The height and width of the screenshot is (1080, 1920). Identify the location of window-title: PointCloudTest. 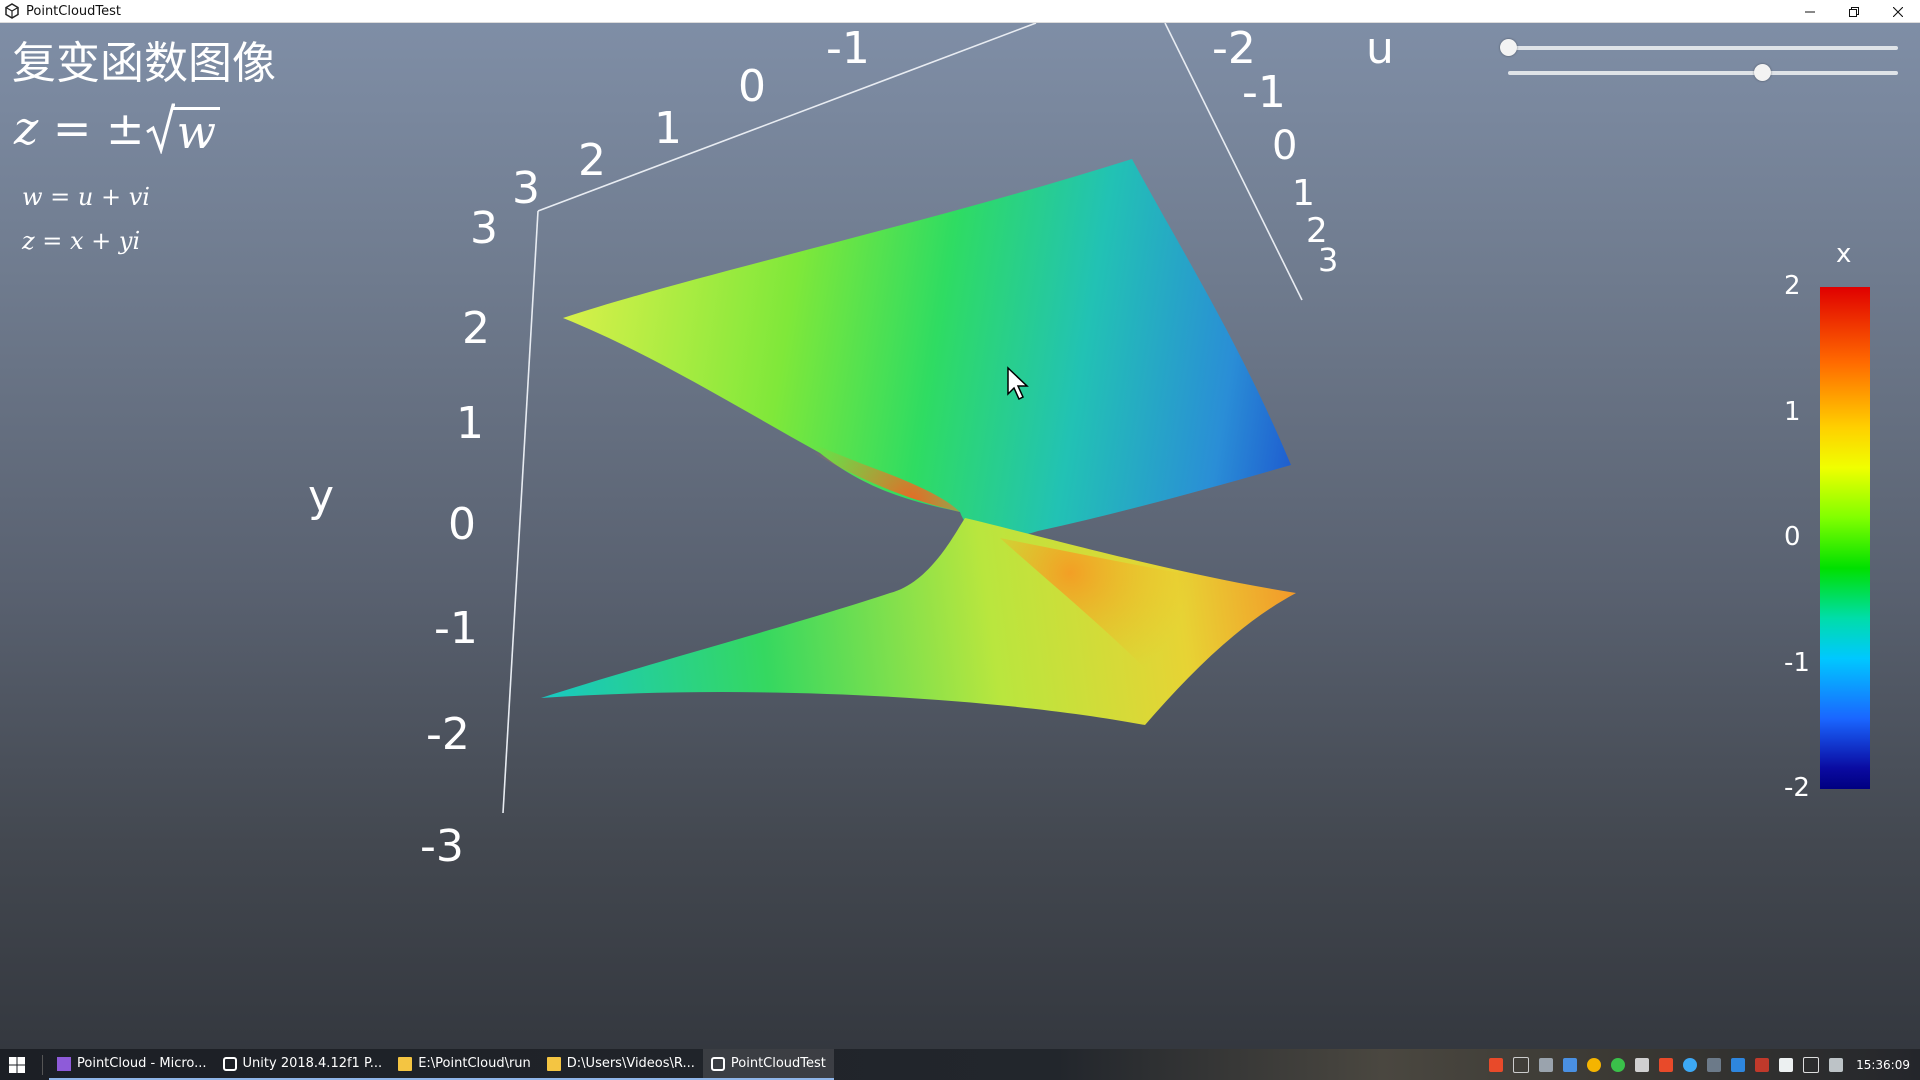
(74, 11).